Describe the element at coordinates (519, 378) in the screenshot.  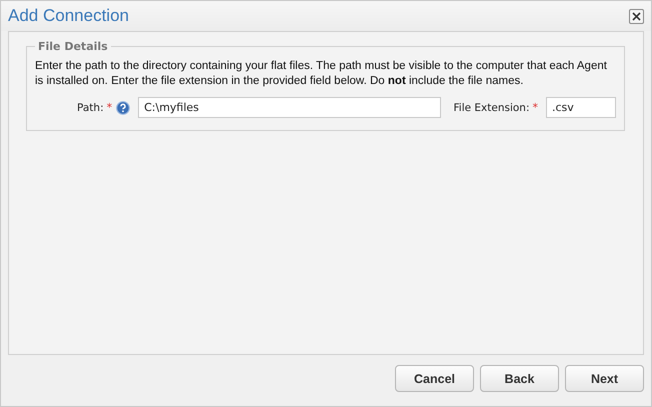
I see `dialog-button: Back` at that location.